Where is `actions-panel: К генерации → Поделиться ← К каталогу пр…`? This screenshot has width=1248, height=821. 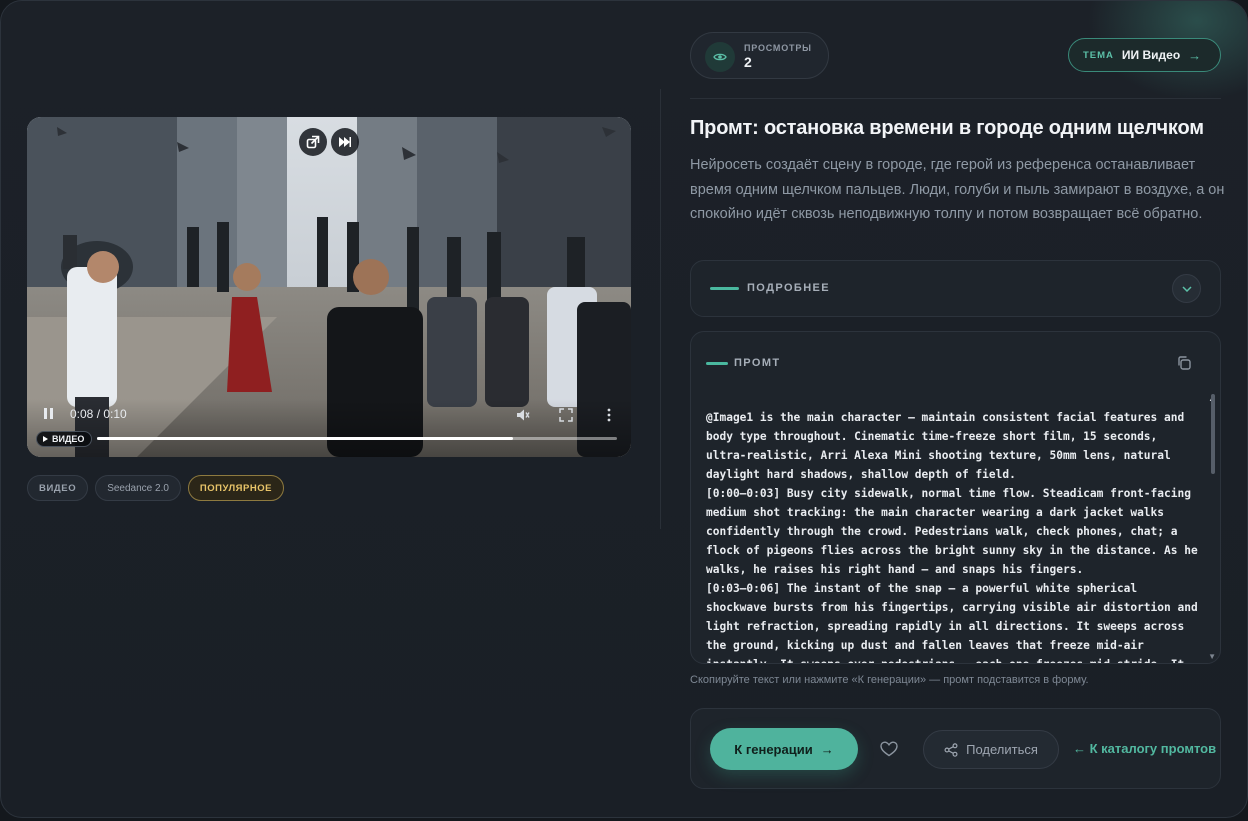
actions-panel: К генерации → Поделиться ← К каталогу пр… is located at coordinates (955, 748).